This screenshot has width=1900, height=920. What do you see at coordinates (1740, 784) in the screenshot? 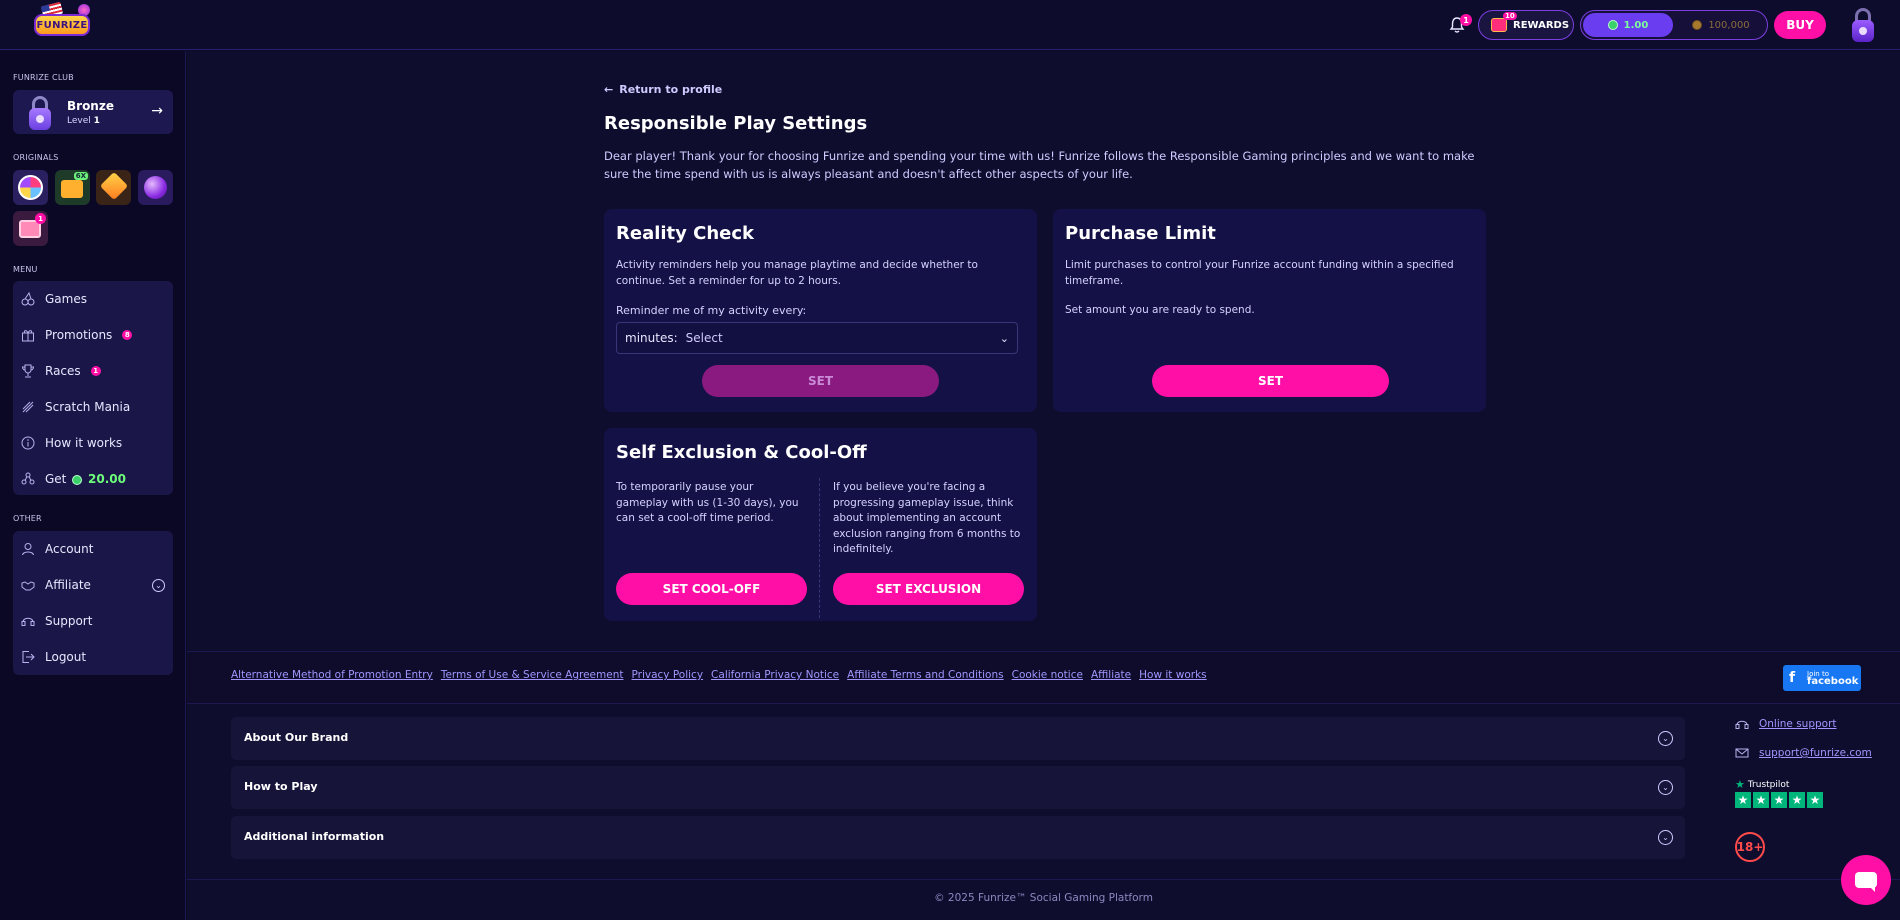
I see `trustpilot-star-icon: ★` at bounding box center [1740, 784].